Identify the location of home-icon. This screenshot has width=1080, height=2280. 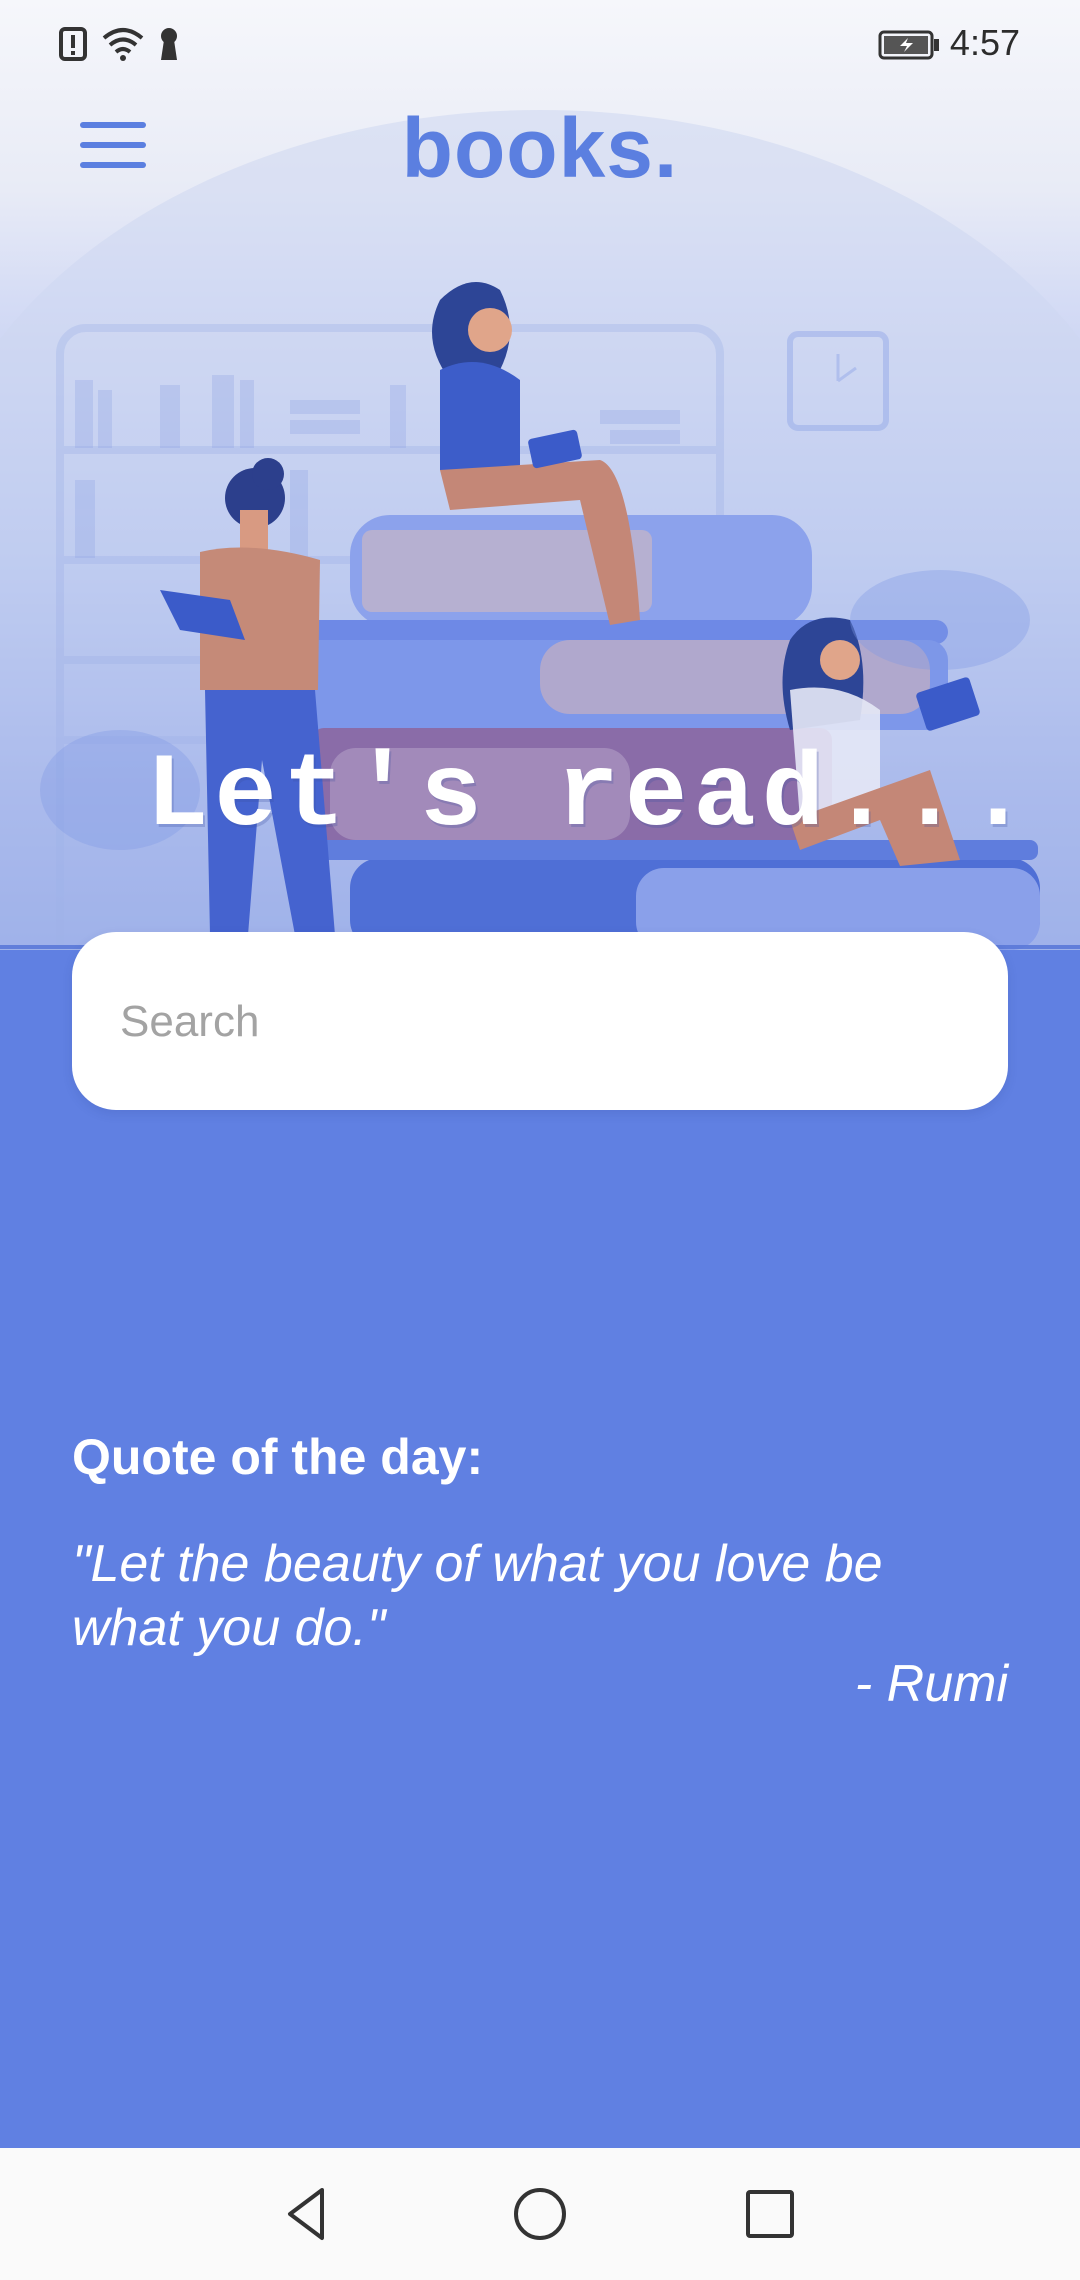
(540, 2214).